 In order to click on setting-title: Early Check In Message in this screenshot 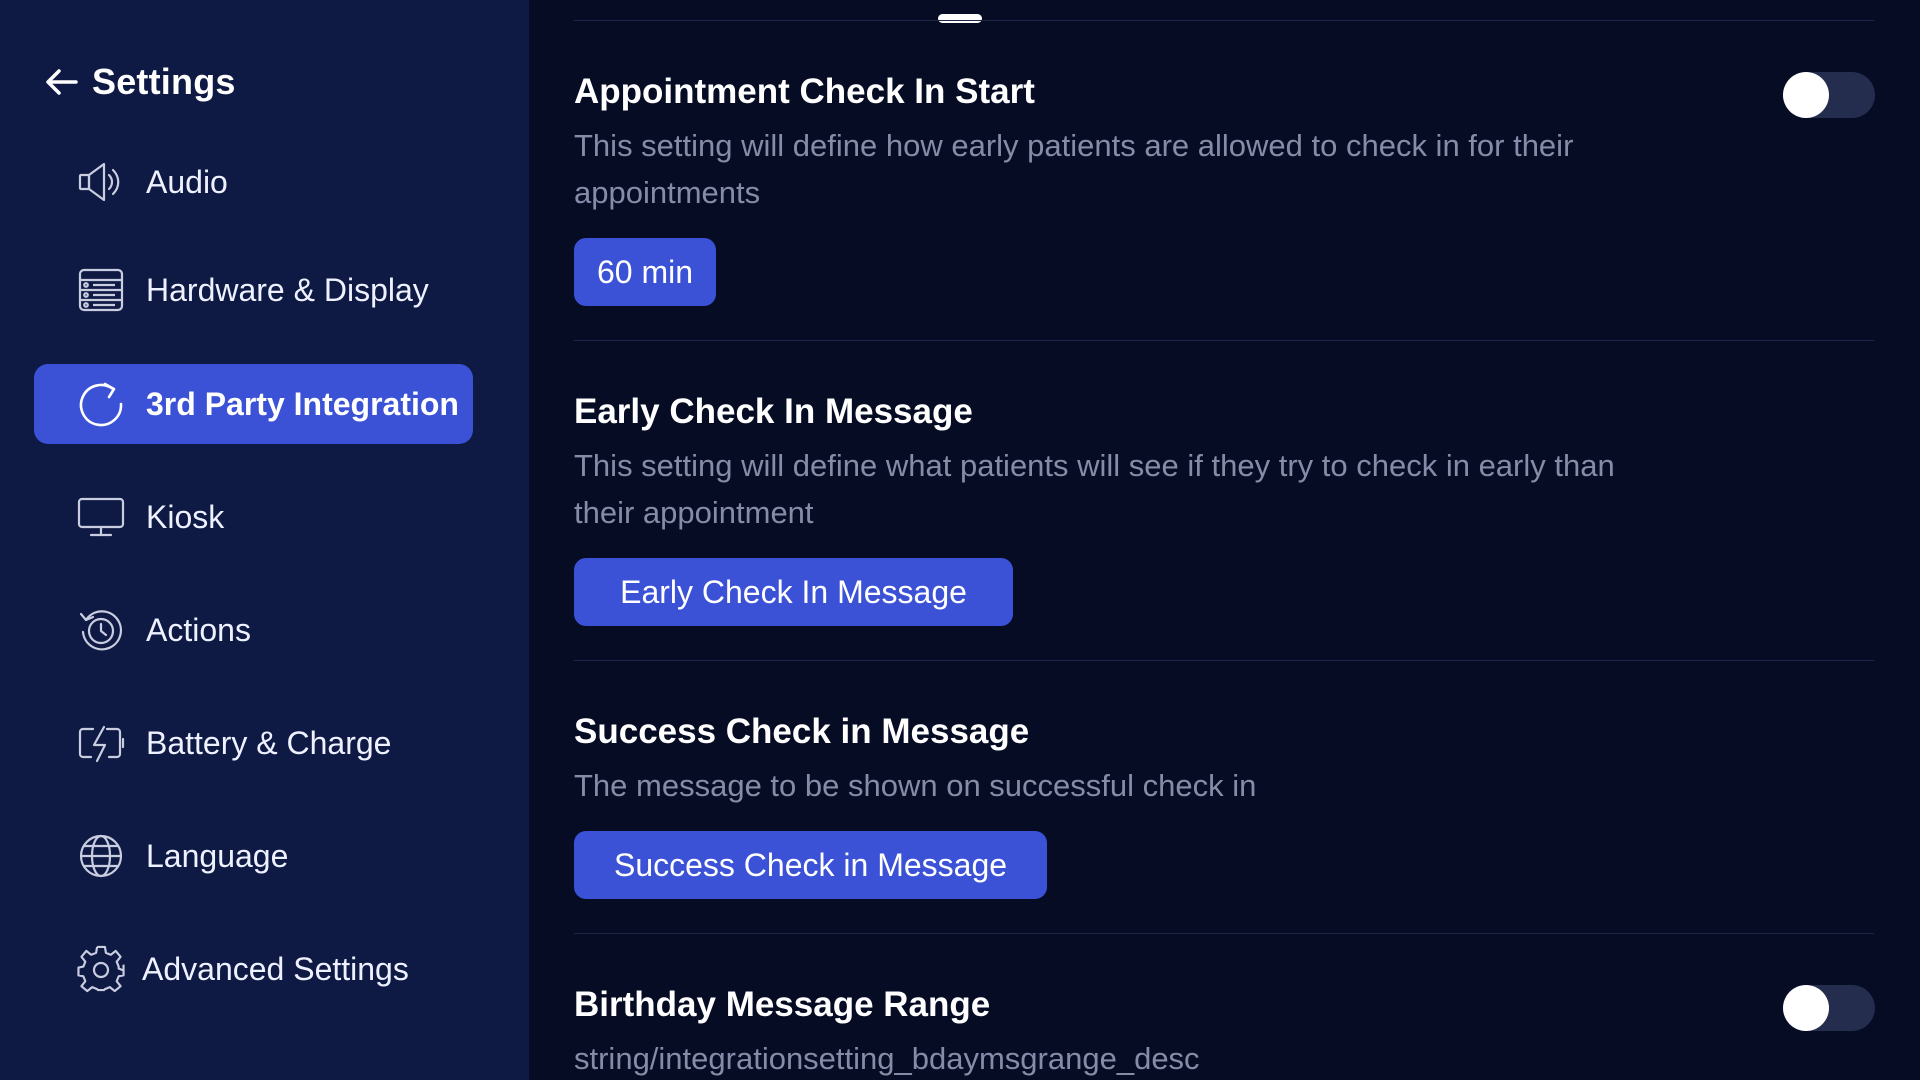, I will do `click(773, 411)`.